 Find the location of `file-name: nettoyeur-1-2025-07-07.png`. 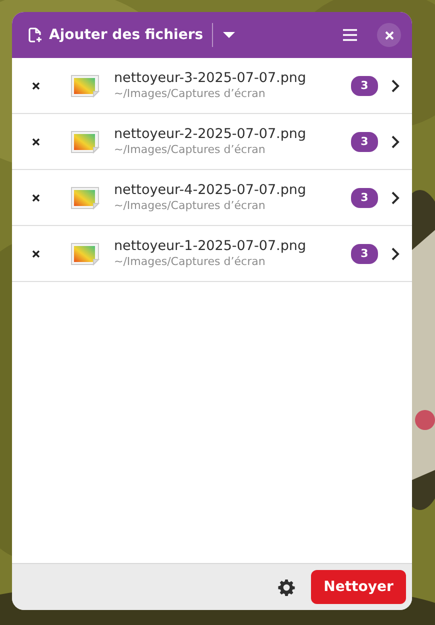

file-name: nettoyeur-1-2025-07-07.png is located at coordinates (211, 245).